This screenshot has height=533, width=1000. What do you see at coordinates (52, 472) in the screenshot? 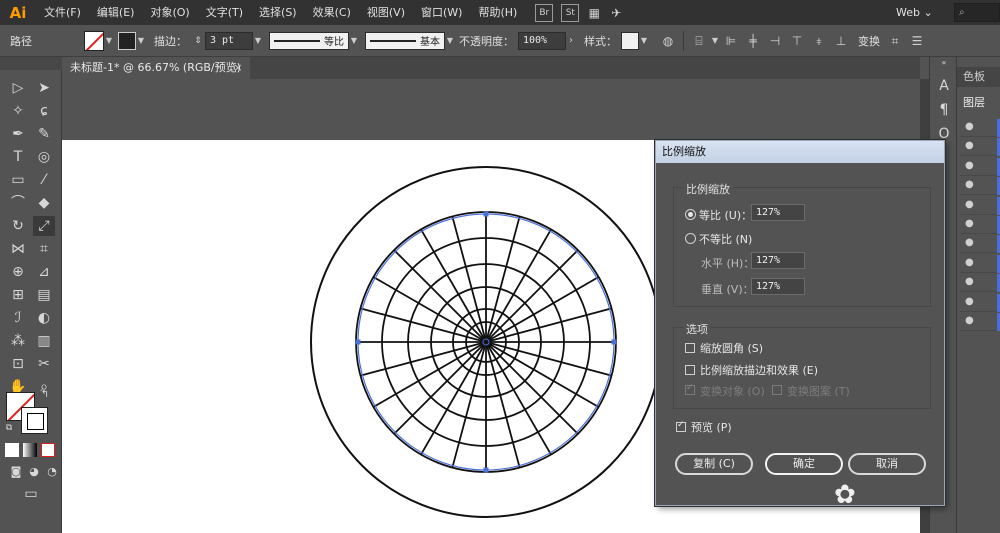
I see `draw-inside-icon: ◔` at bounding box center [52, 472].